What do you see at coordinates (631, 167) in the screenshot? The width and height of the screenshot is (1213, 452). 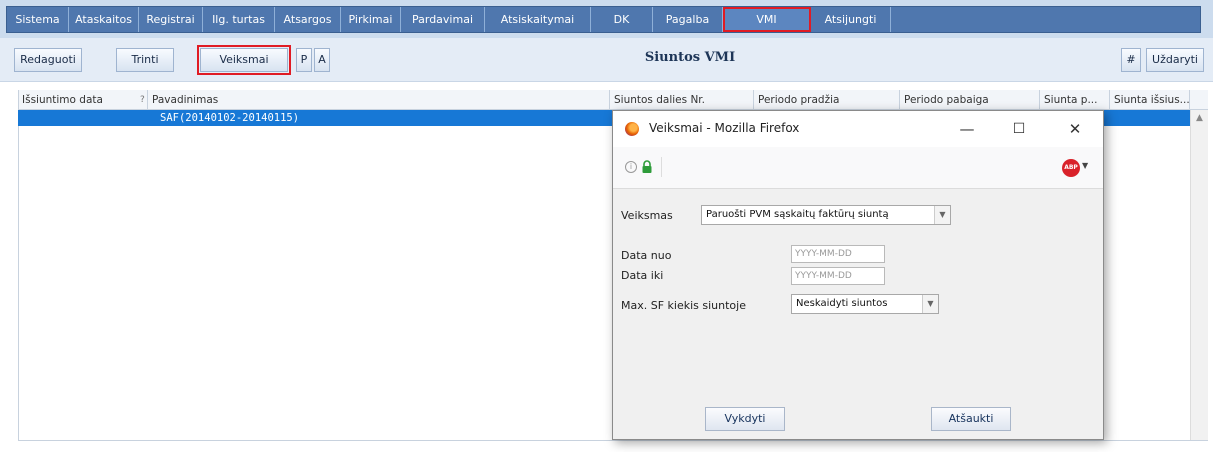 I see `info-icon: i` at bounding box center [631, 167].